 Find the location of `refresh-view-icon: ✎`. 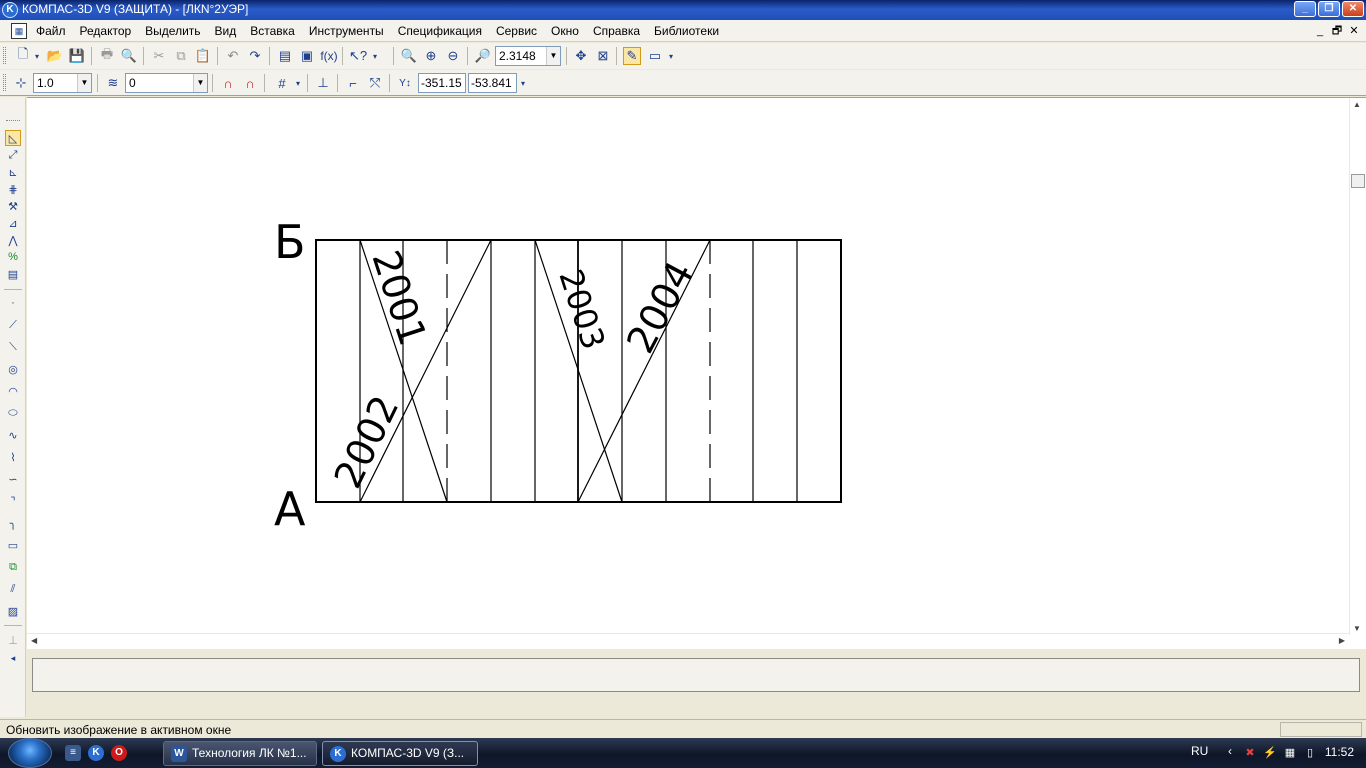

refresh-view-icon: ✎ is located at coordinates (632, 56).